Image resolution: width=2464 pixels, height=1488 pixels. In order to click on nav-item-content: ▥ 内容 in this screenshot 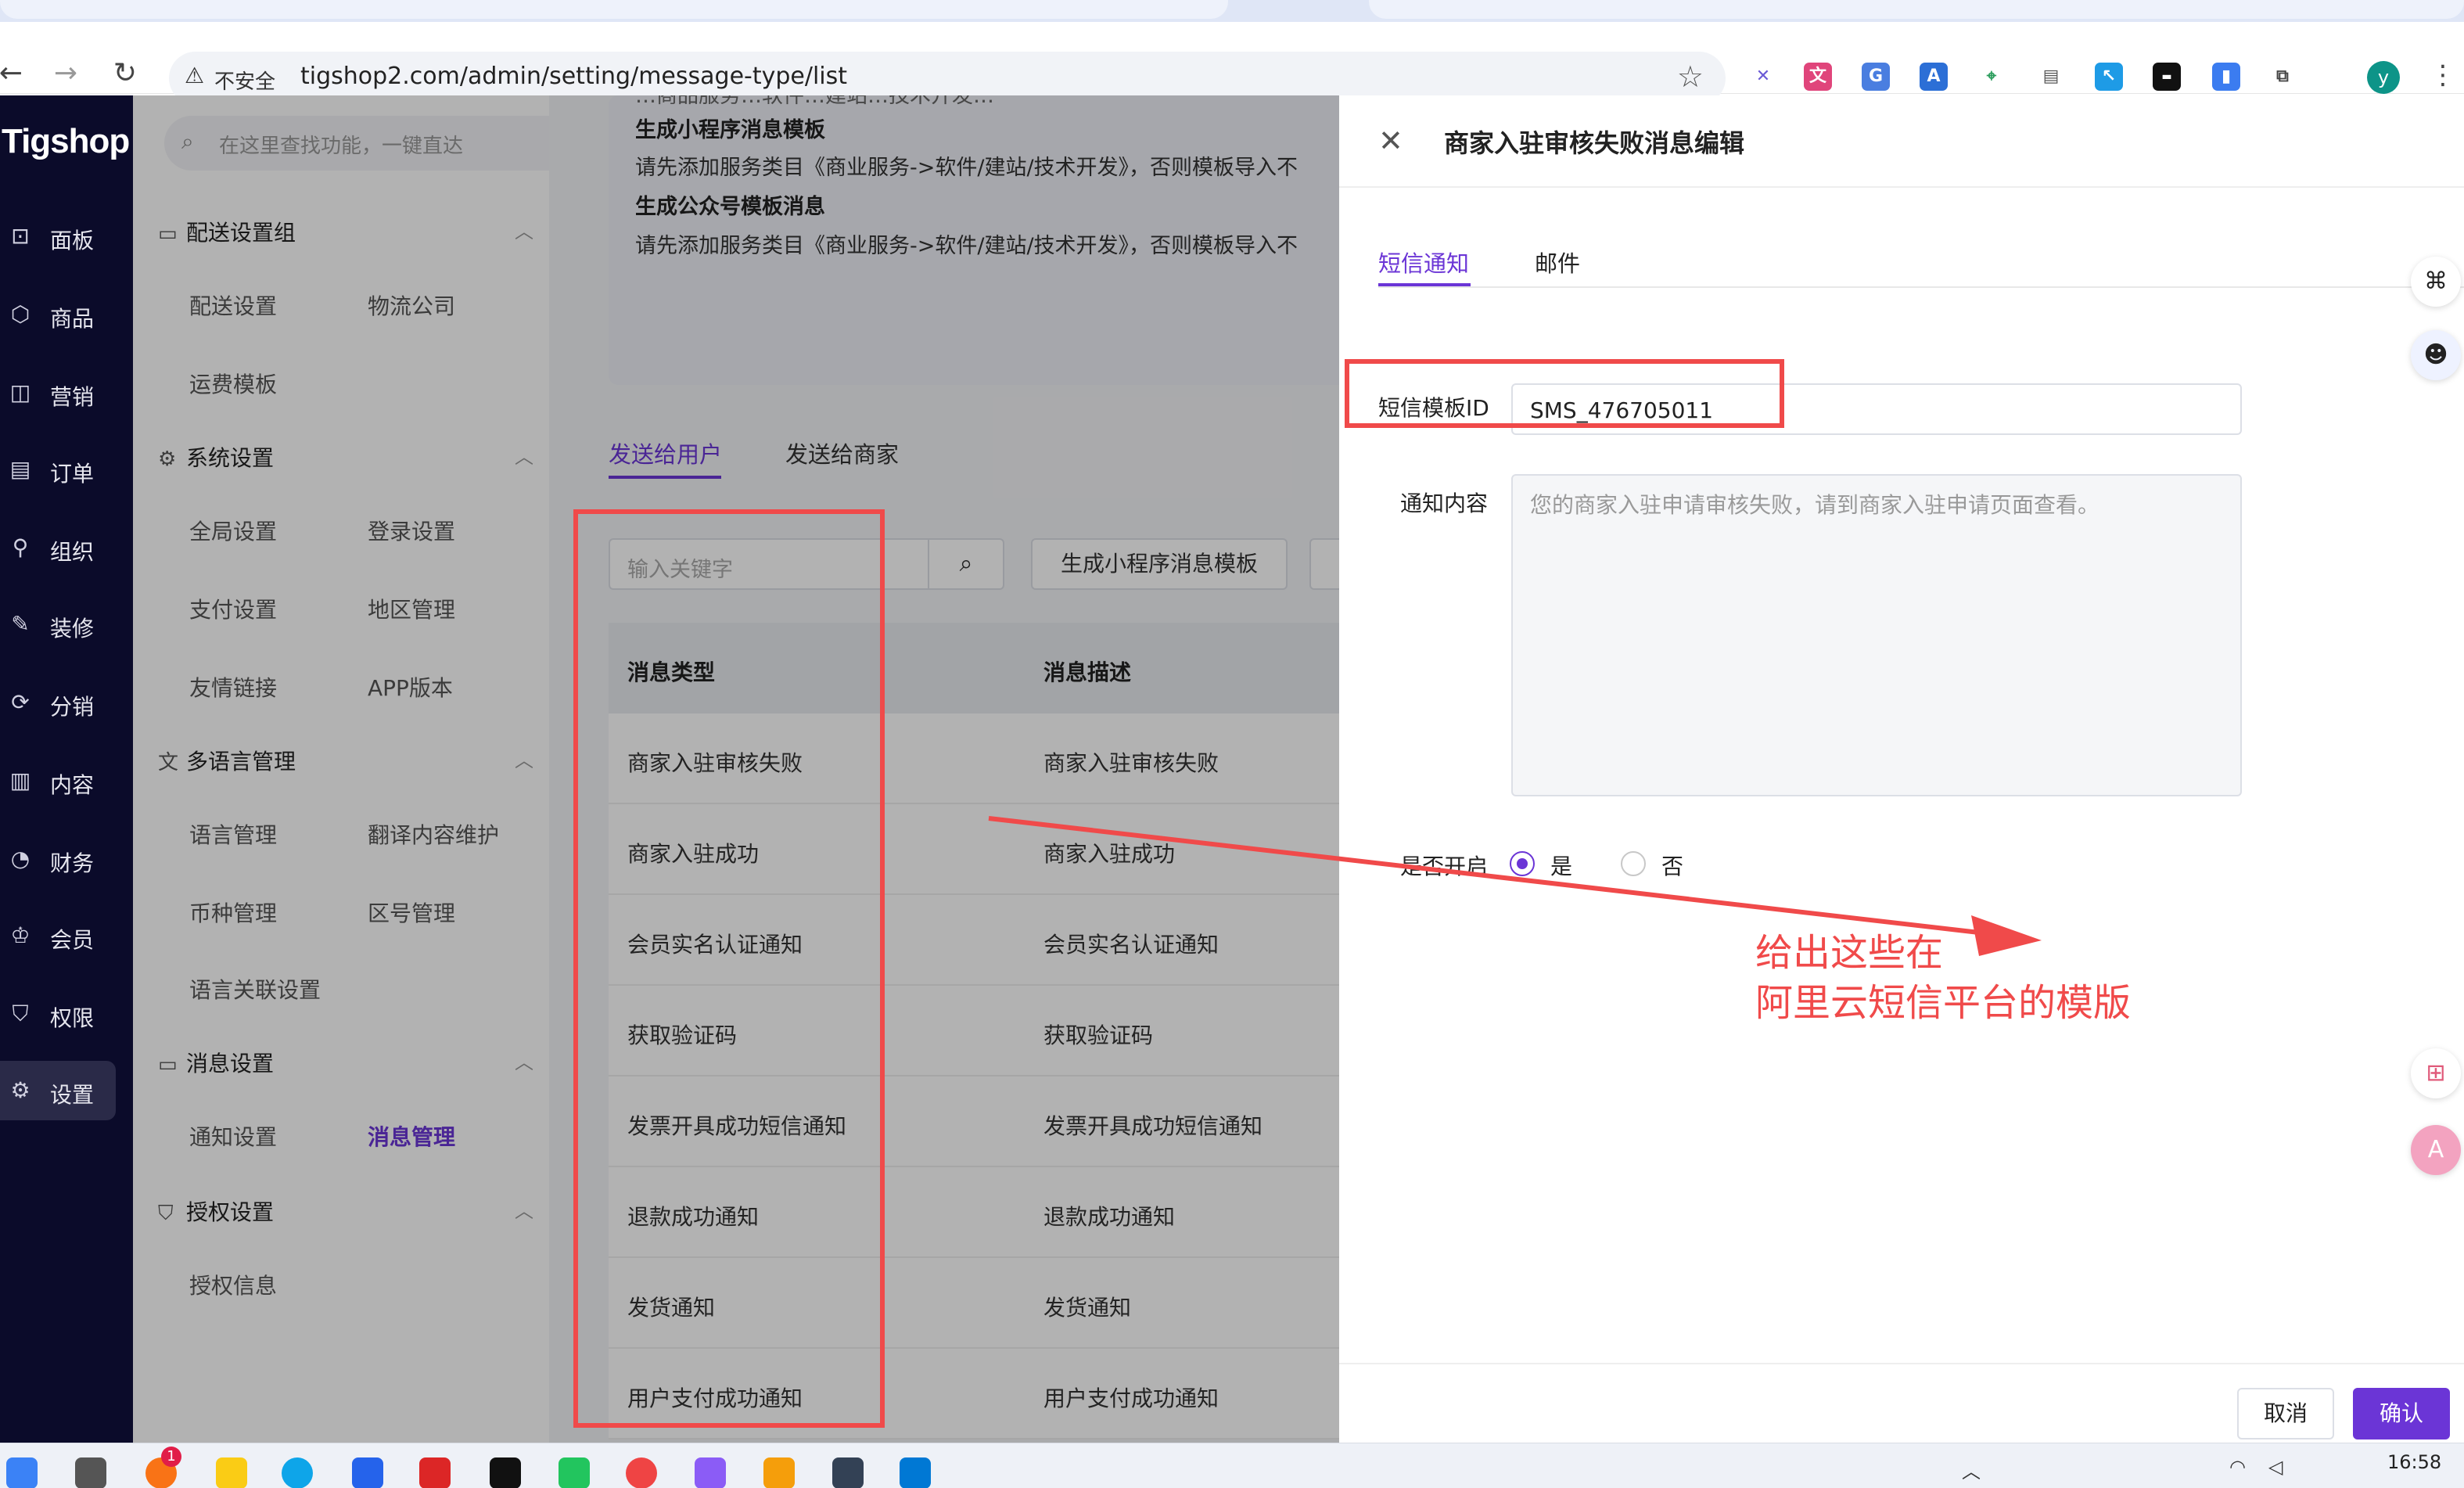, I will do `click(58, 780)`.